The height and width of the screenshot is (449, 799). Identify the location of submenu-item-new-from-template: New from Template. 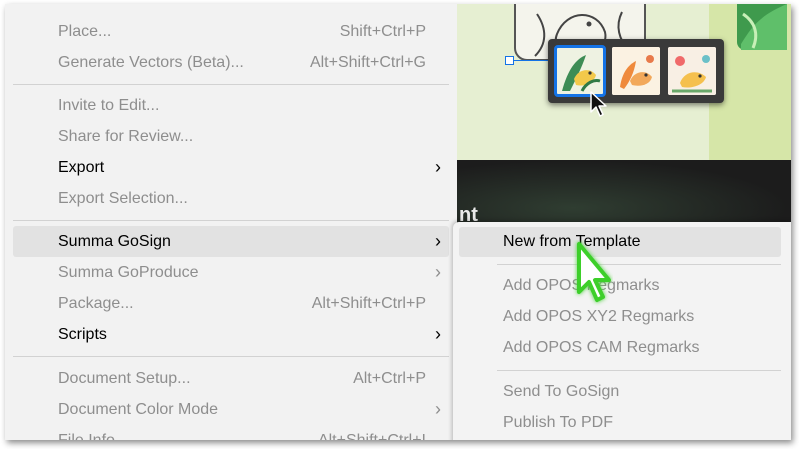
(620, 242).